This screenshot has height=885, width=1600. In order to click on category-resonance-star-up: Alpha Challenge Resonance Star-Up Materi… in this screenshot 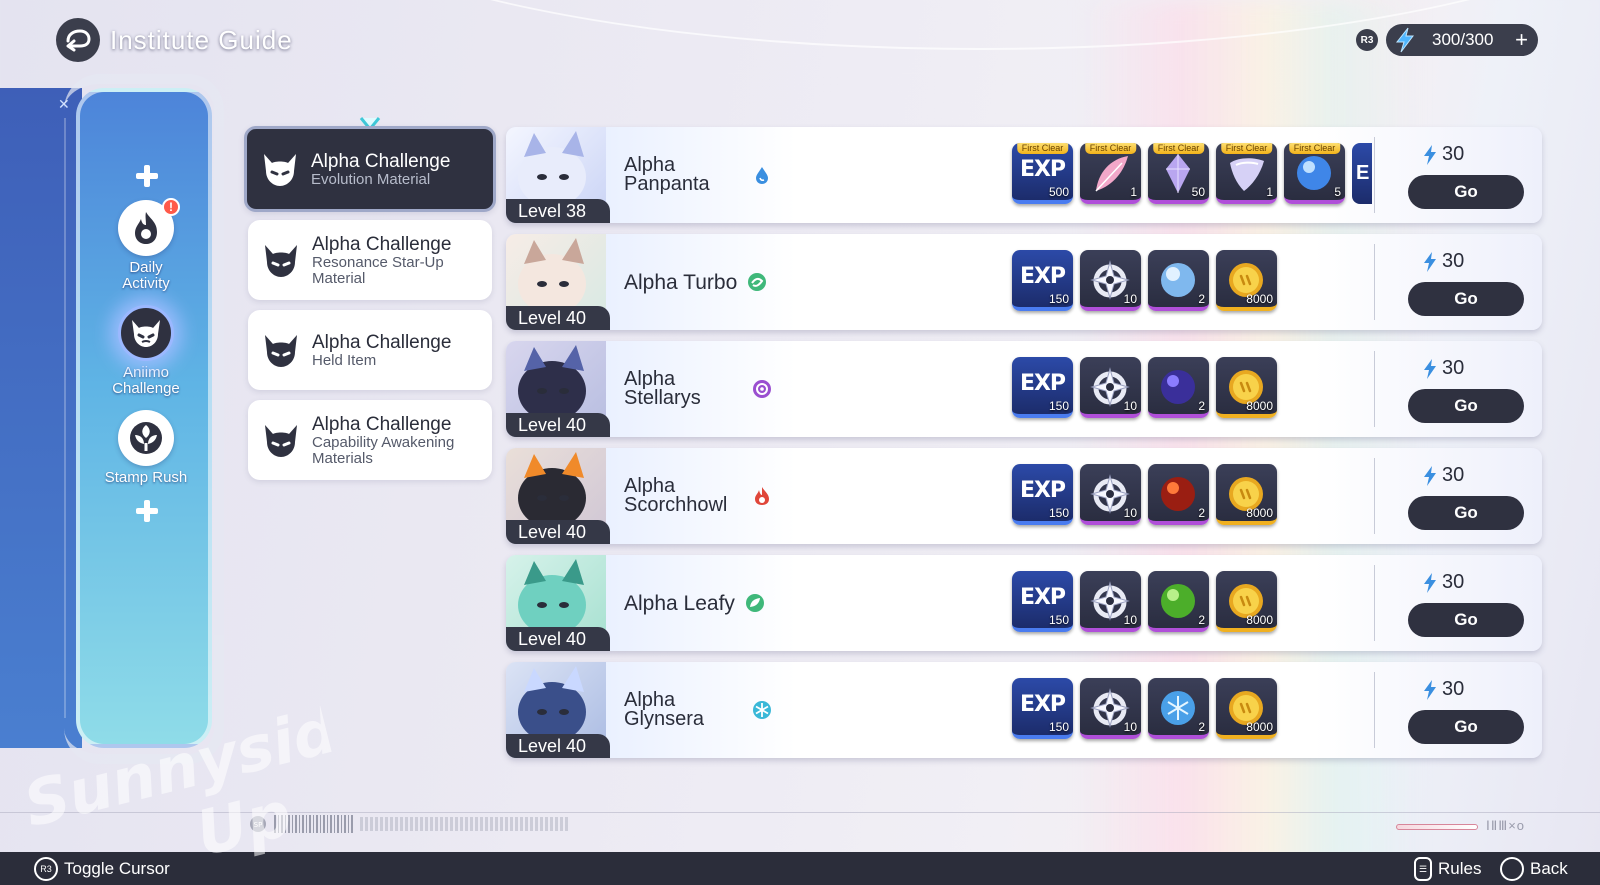, I will do `click(370, 260)`.